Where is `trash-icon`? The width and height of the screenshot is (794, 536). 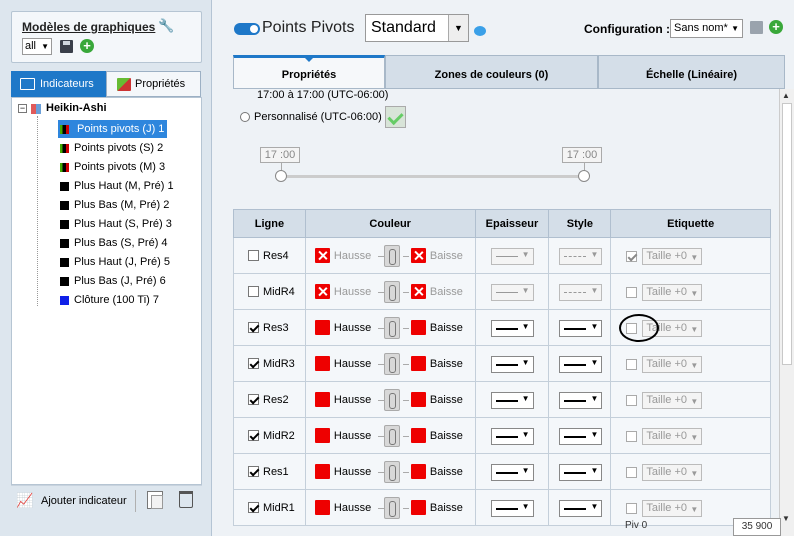
trash-icon is located at coordinates (186, 499).